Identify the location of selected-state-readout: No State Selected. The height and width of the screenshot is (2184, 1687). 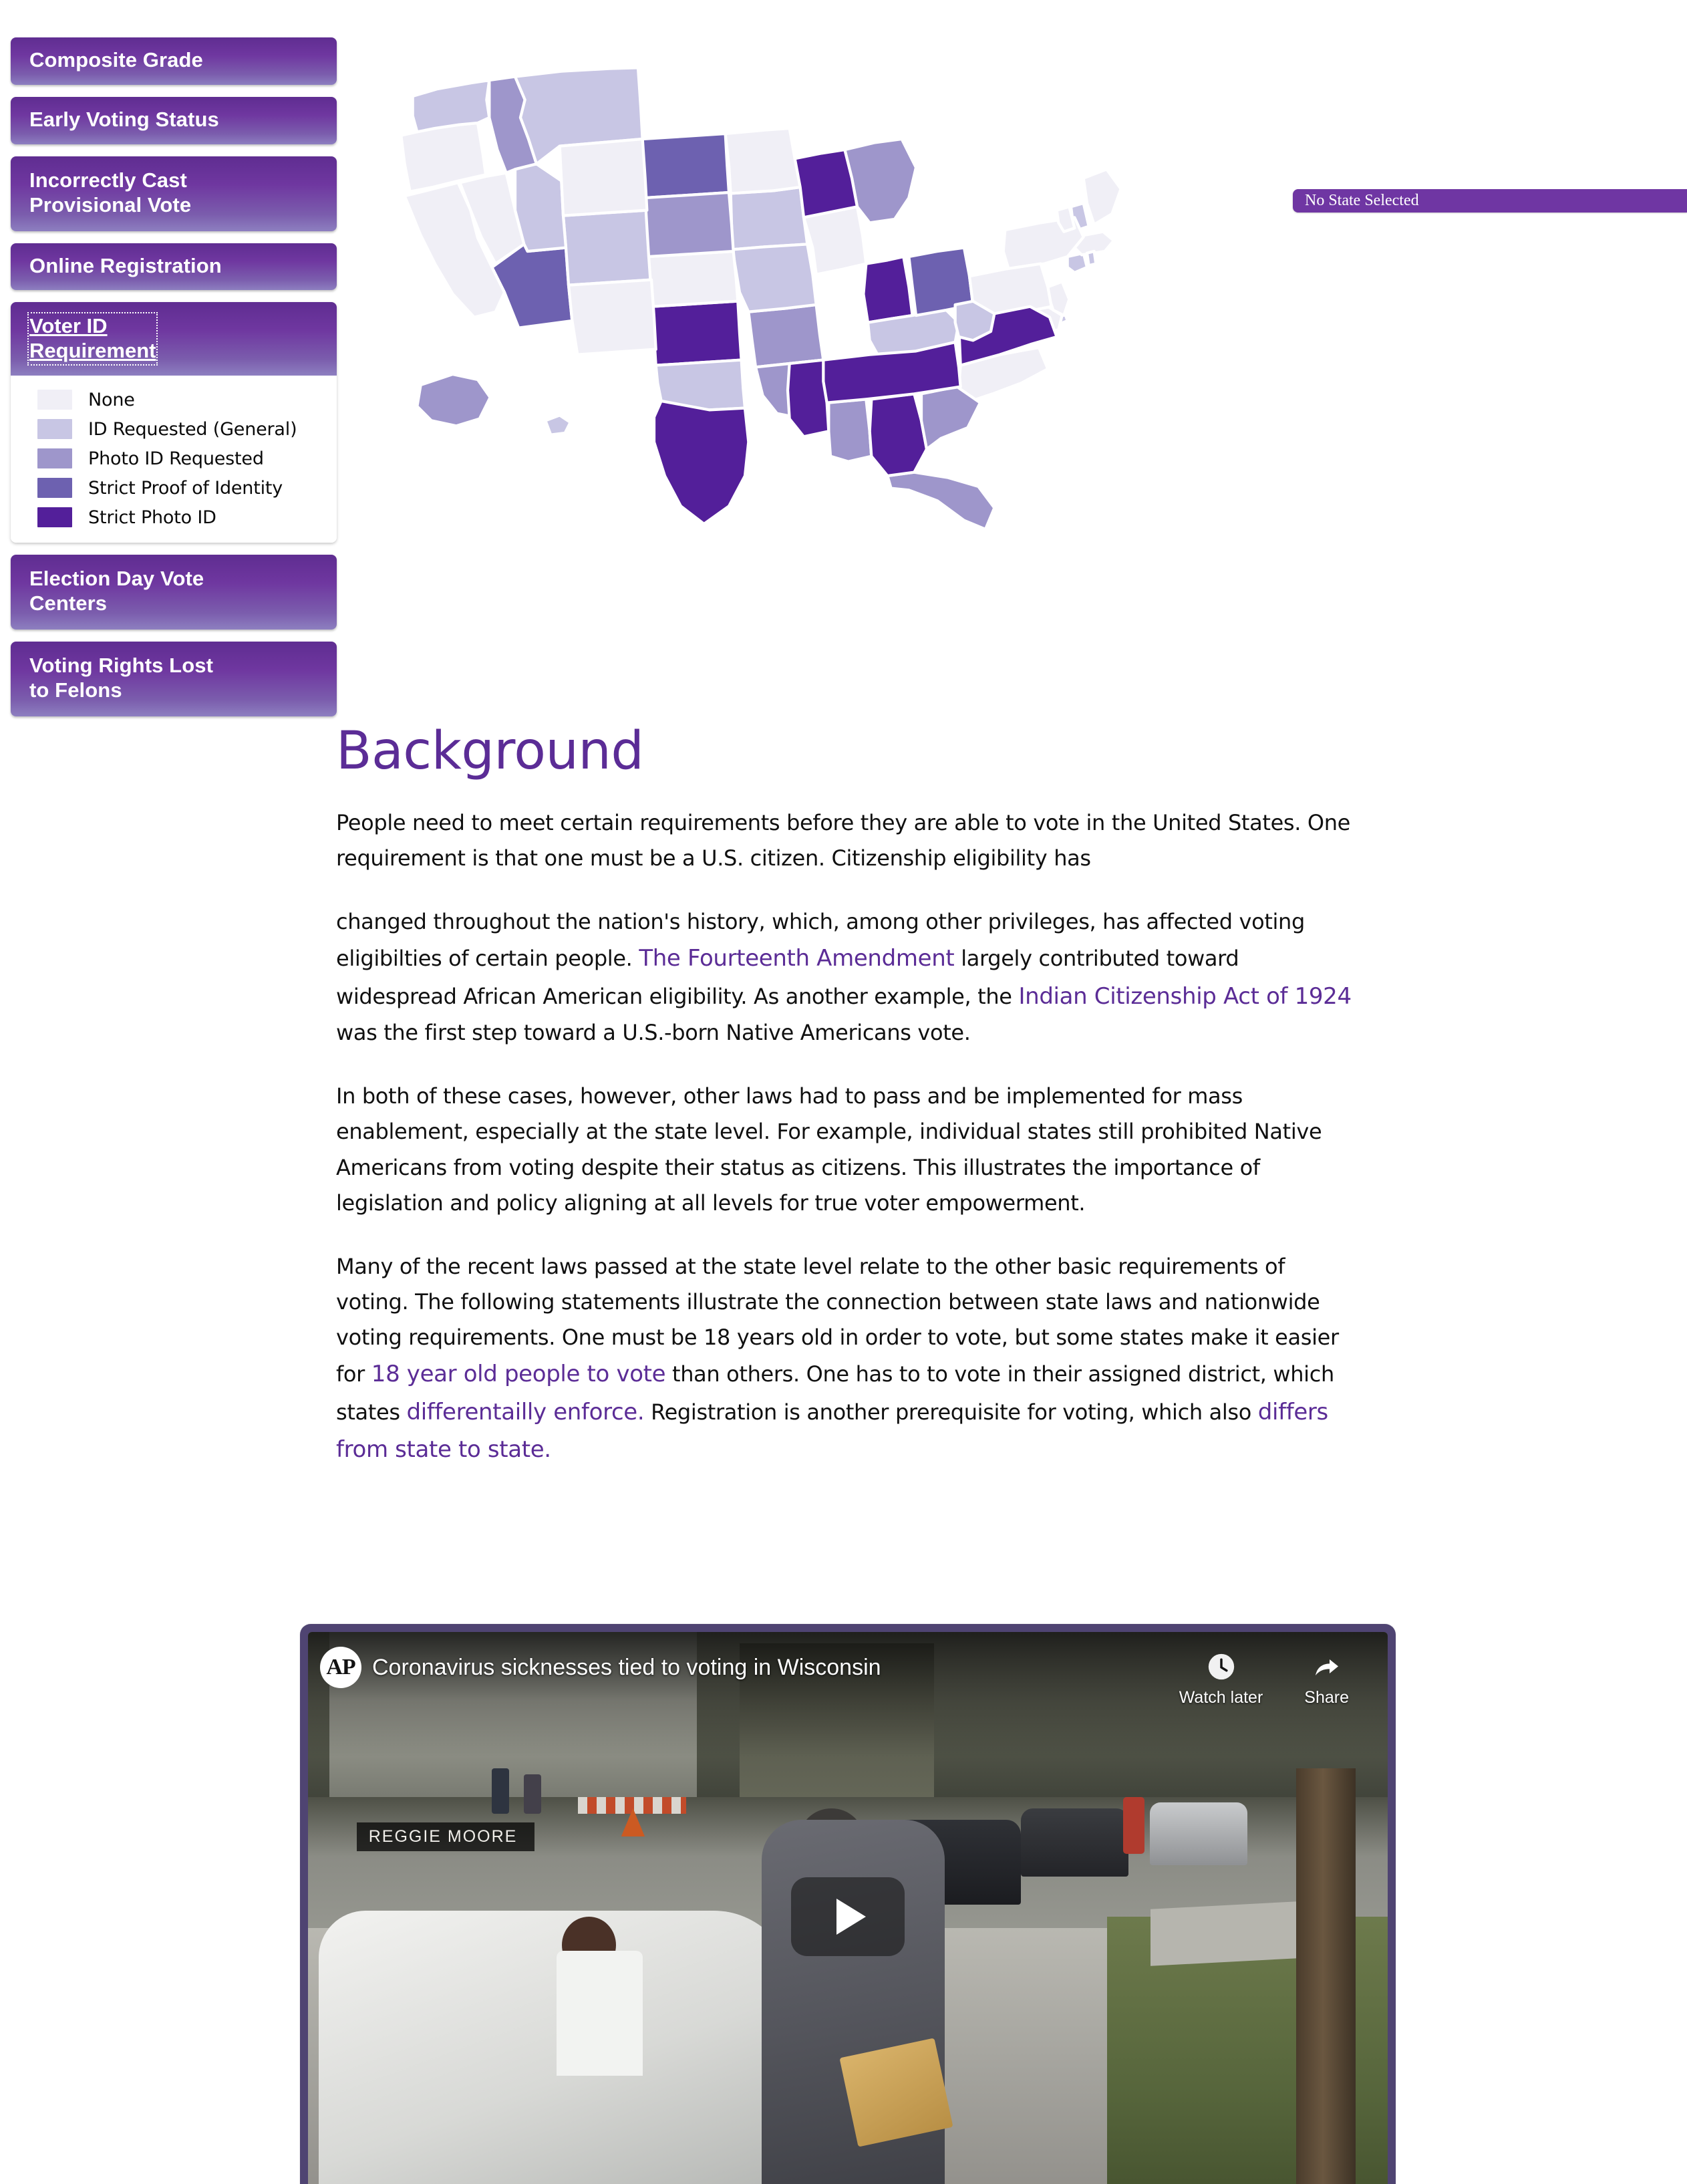
(1490, 201).